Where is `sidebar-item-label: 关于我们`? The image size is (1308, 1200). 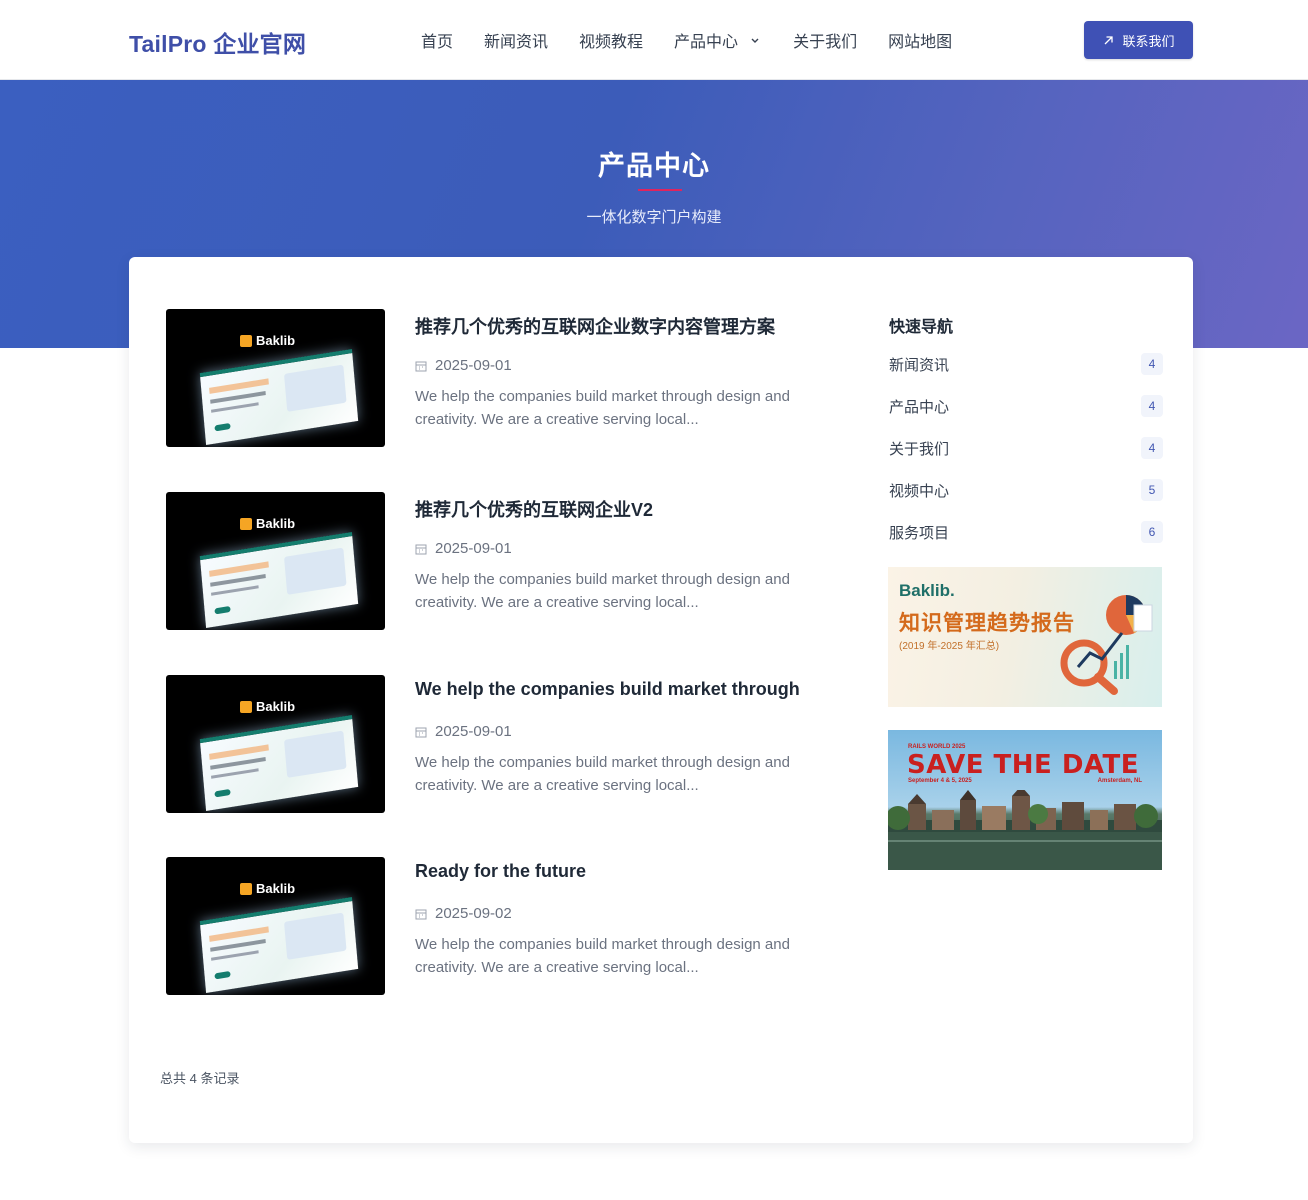
sidebar-item-label: 关于我们 is located at coordinates (919, 449).